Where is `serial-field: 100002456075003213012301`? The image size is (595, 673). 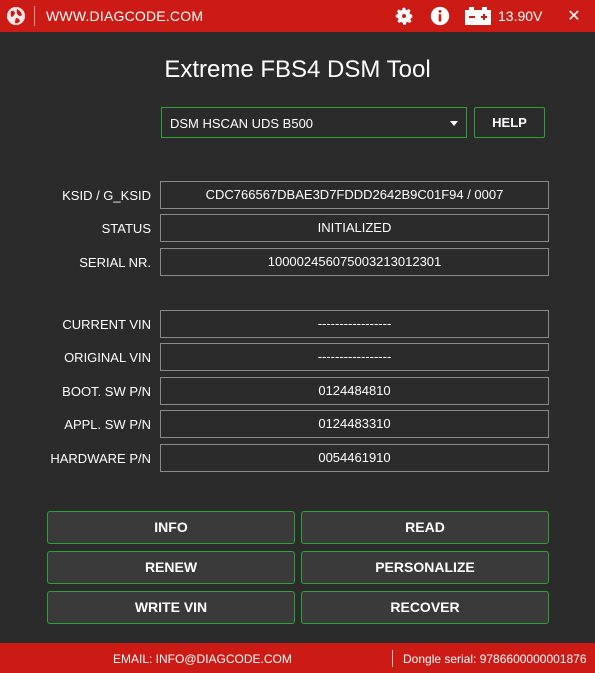 serial-field: 100002456075003213012301 is located at coordinates (354, 262).